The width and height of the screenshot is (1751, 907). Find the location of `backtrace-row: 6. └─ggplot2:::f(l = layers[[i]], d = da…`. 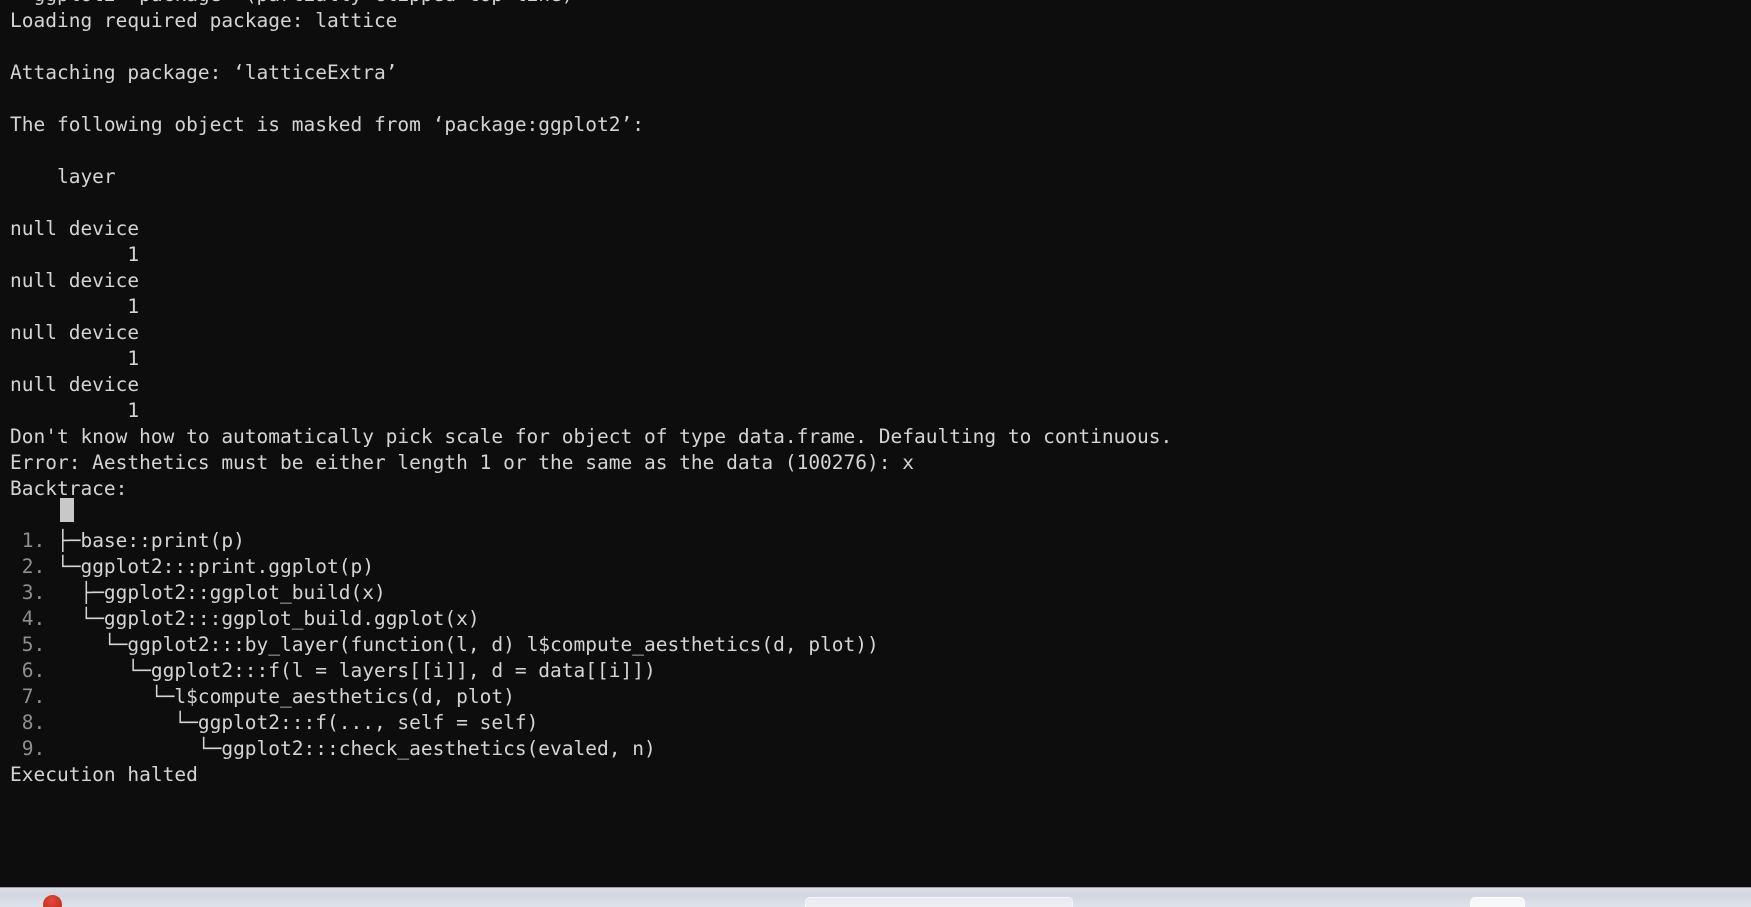

backtrace-row: 6. └─ggplot2:::f(l = layers[[i]], d = da… is located at coordinates (880, 671).